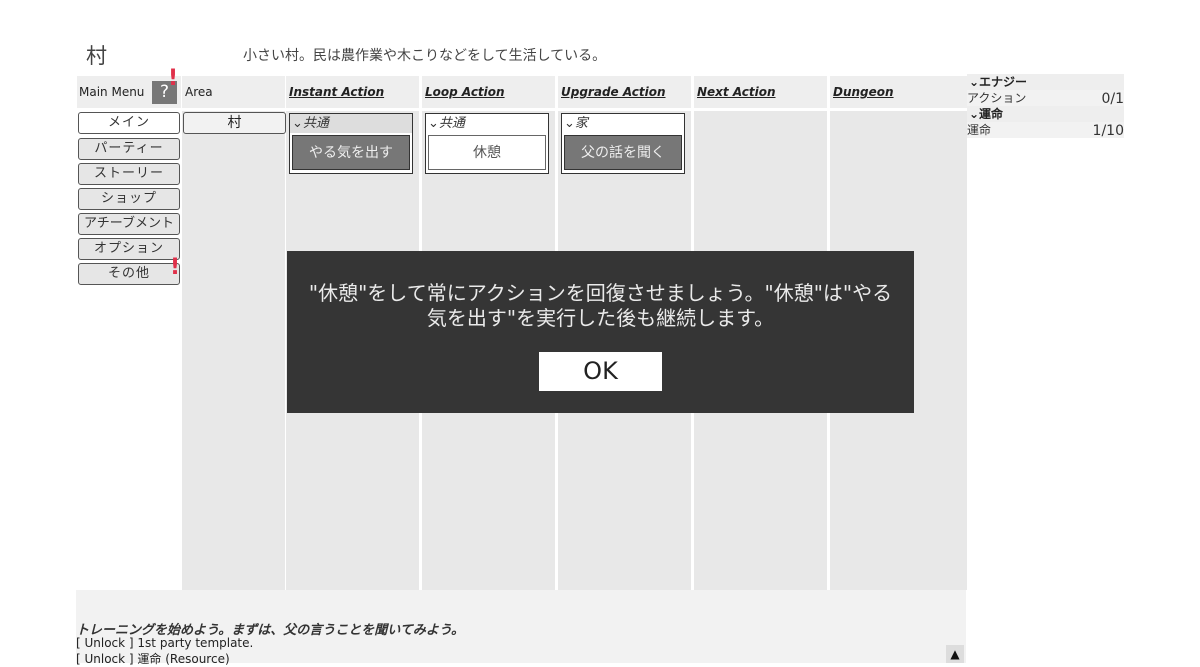 The image size is (1200, 667). What do you see at coordinates (129, 123) in the screenshot?
I see `menu-main-button: メイン` at bounding box center [129, 123].